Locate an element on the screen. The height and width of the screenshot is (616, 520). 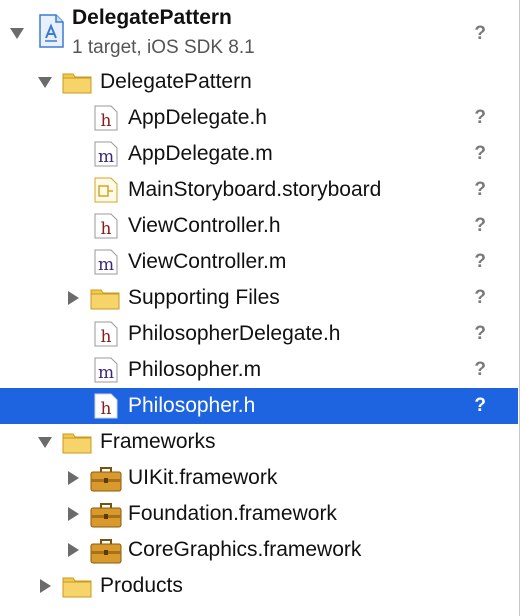
file-label: ViewController.h is located at coordinates (204, 225).